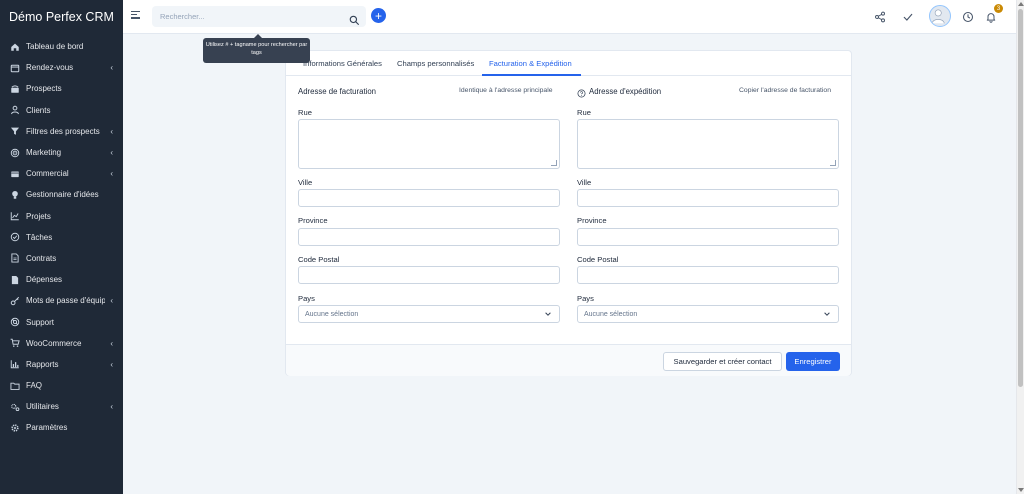 The width and height of the screenshot is (1024, 494). Describe the element at coordinates (61, 152) in the screenshot. I see `sidebar-item-marketing: Marketing ‹` at that location.